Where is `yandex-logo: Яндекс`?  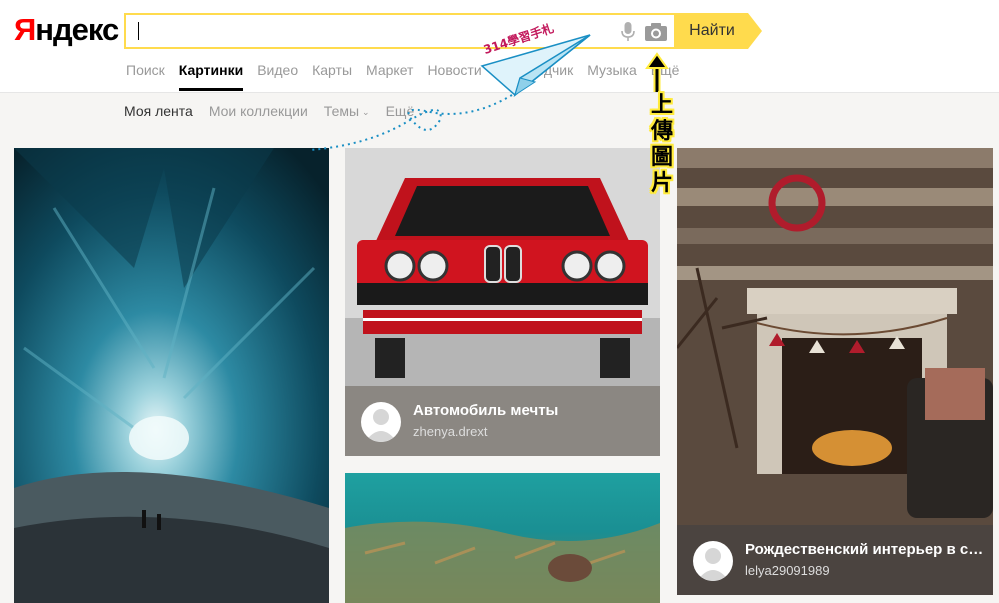 yandex-logo: Яндекс is located at coordinates (66, 30).